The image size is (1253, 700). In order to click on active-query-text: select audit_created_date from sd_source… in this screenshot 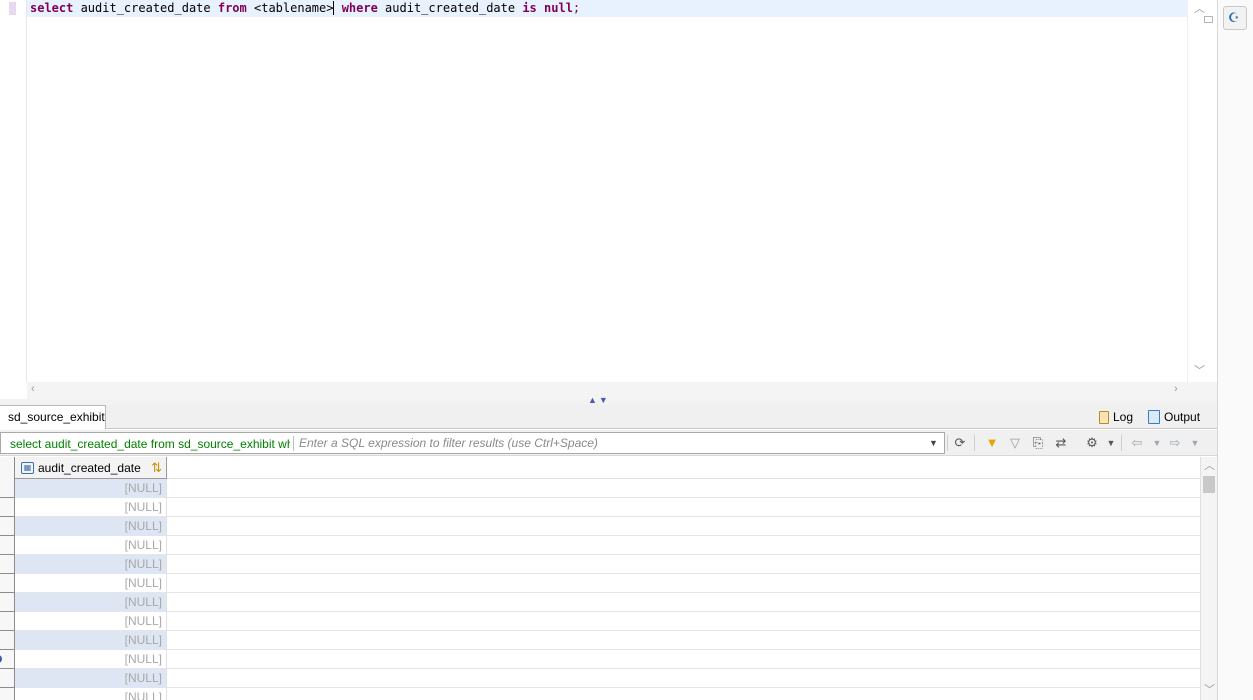, I will do `click(150, 444)`.